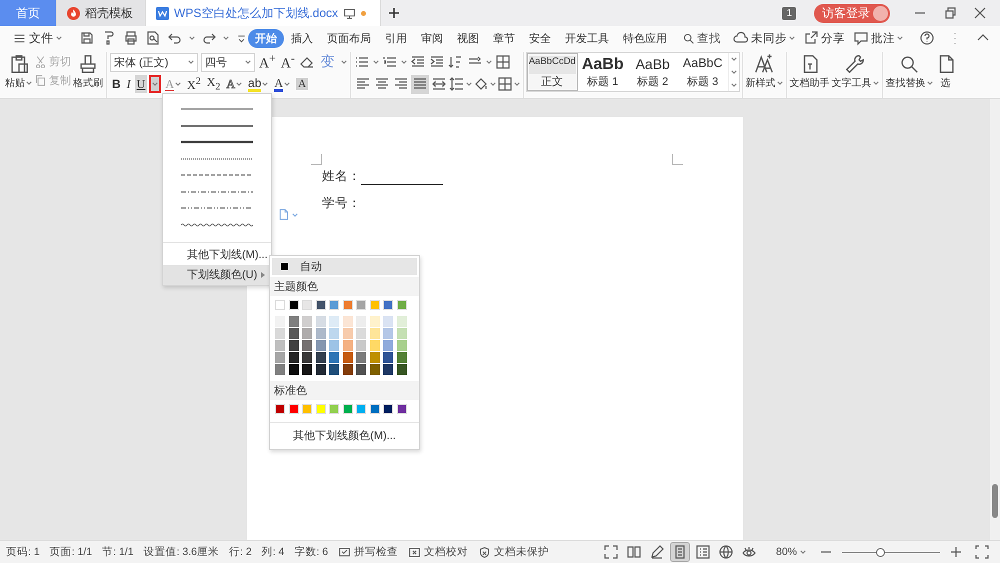 The height and width of the screenshot is (563, 1000). I want to click on text-tools-button: 文字工具, so click(855, 71).